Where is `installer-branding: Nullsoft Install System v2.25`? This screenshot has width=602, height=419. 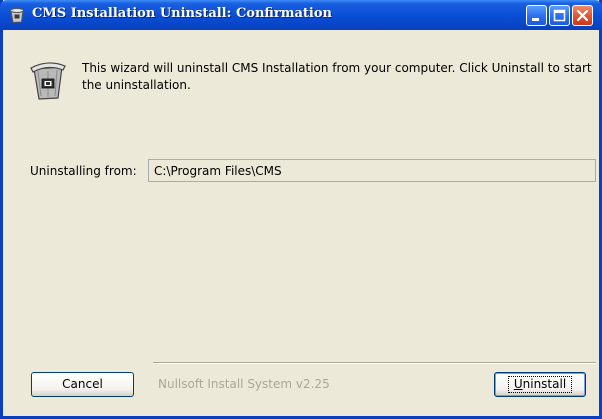
installer-branding: Nullsoft Install System v2.25 is located at coordinates (244, 384).